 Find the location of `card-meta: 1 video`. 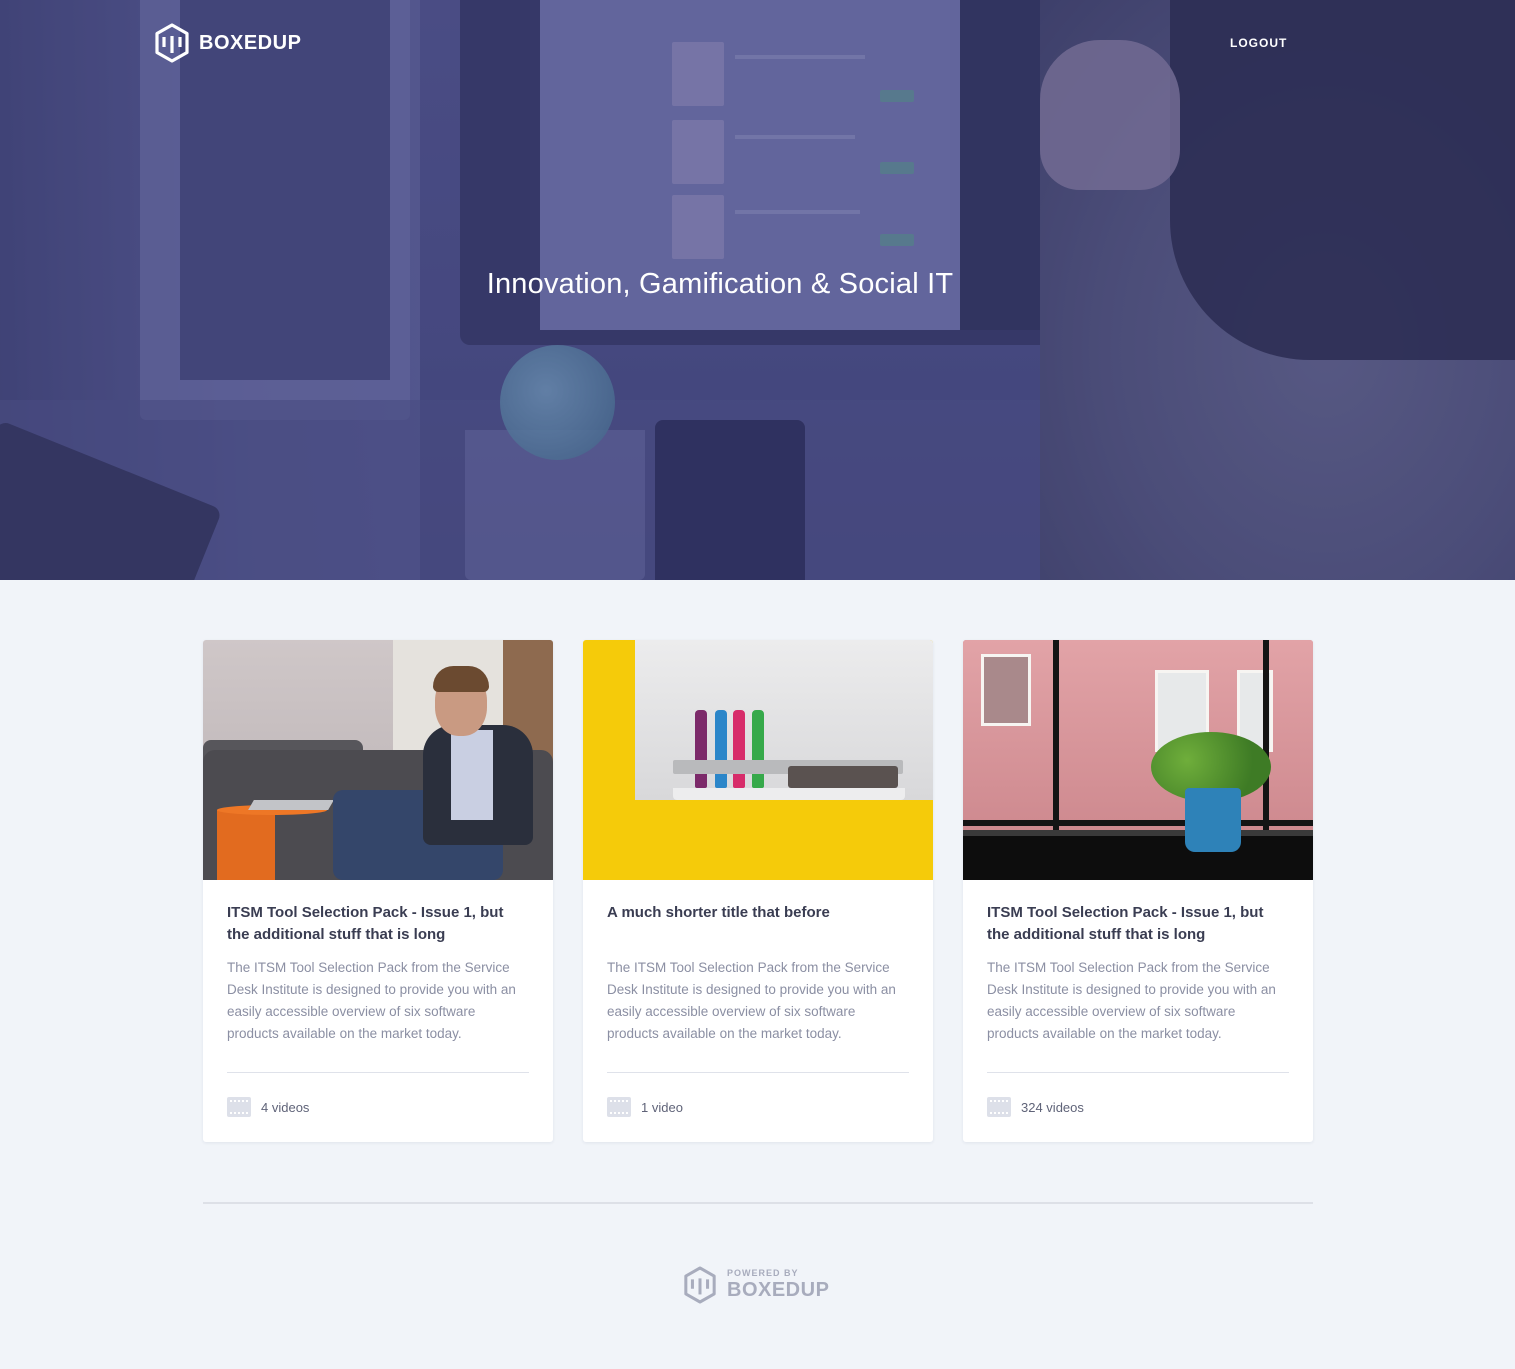

card-meta: 1 video is located at coordinates (645, 1107).